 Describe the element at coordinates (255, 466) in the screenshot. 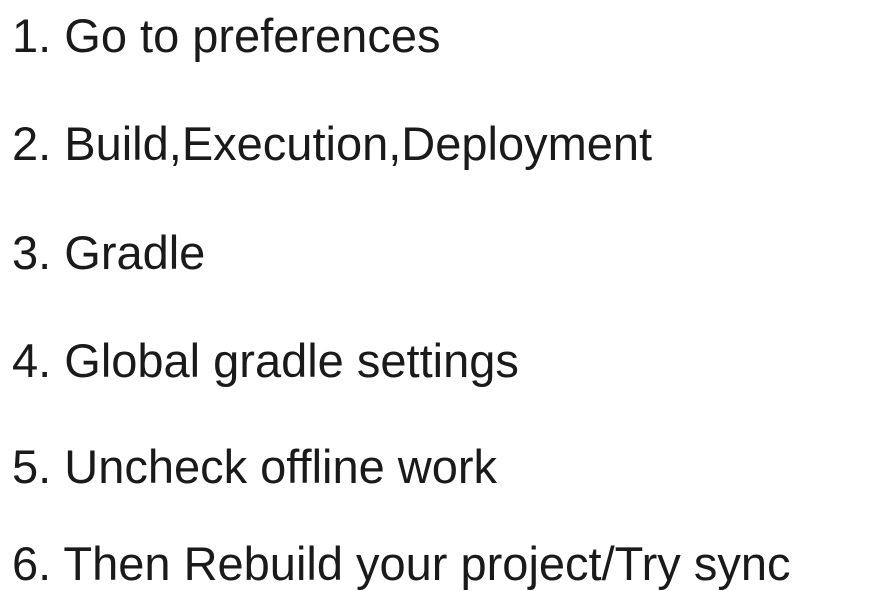

I see `step-5-text: 5. Uncheck offline work` at that location.